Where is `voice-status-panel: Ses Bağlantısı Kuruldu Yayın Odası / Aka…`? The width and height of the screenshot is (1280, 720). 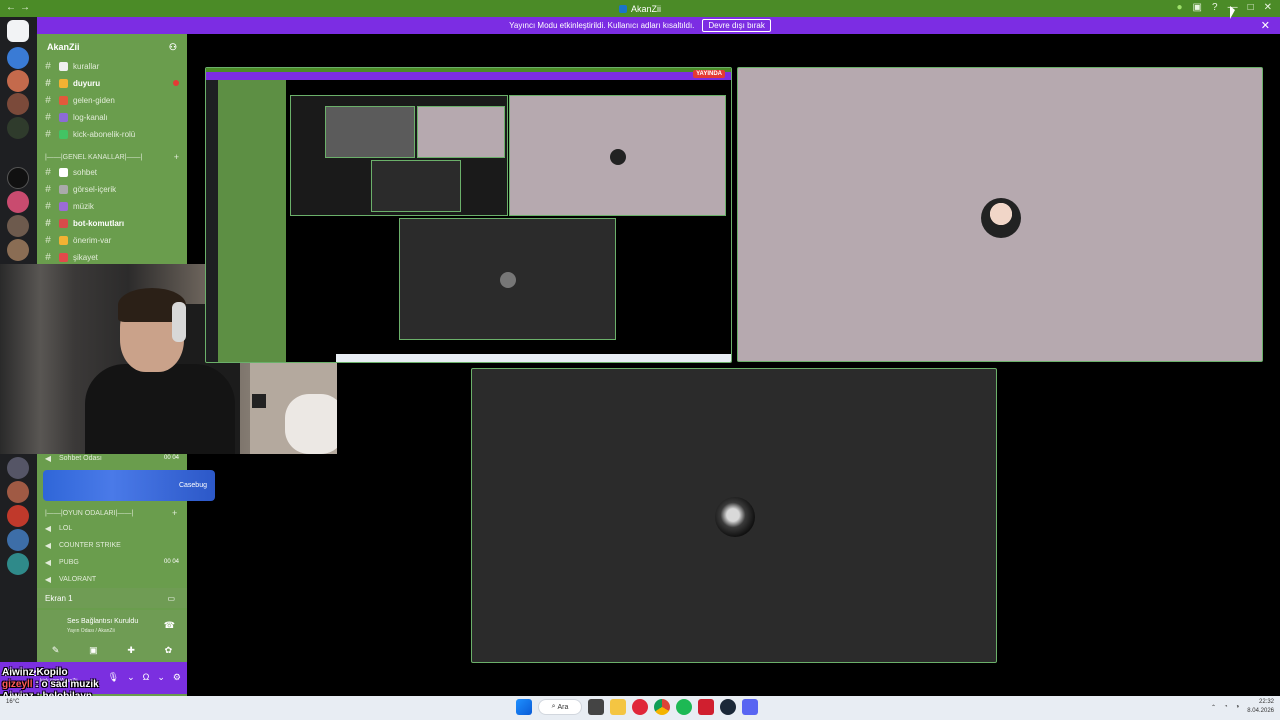 voice-status-panel: Ses Bağlantısı Kuruldu Yayın Odası / Aka… is located at coordinates (112, 625).